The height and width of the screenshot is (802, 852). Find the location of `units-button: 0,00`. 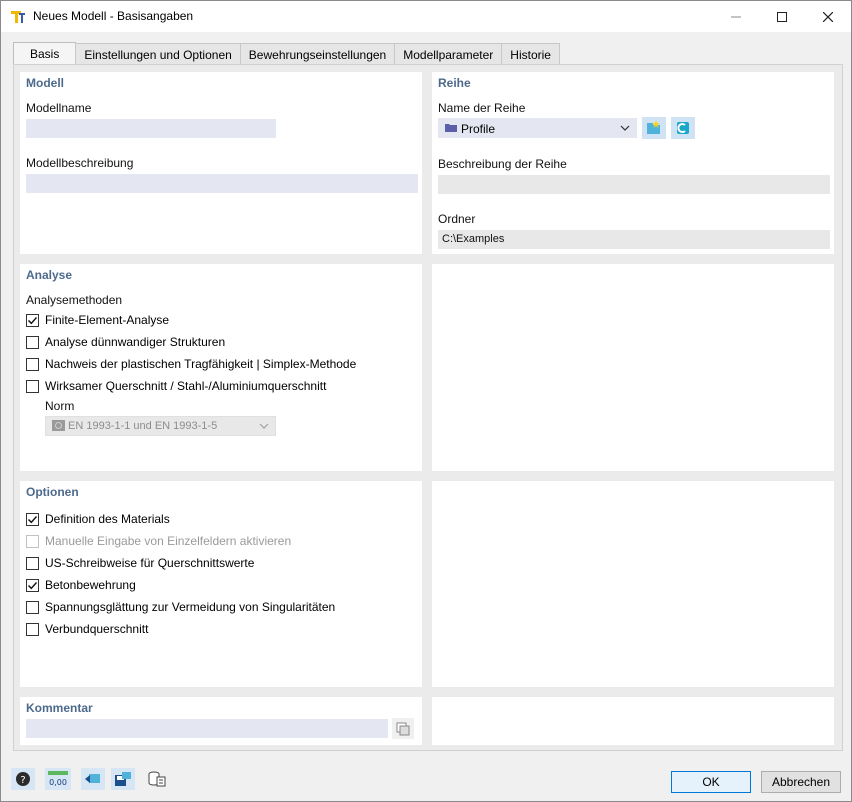

units-button: 0,00 is located at coordinates (58, 779).